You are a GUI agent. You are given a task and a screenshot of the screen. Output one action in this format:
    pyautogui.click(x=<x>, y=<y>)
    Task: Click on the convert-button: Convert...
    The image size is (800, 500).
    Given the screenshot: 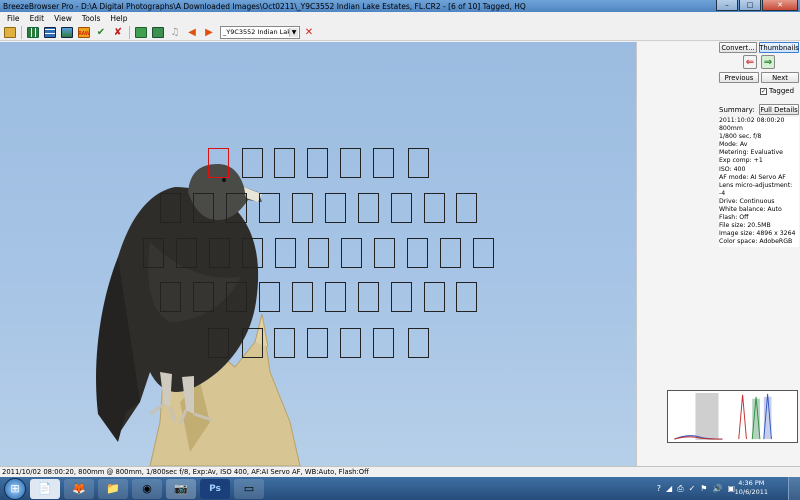 What is the action you would take?
    pyautogui.click(x=738, y=47)
    